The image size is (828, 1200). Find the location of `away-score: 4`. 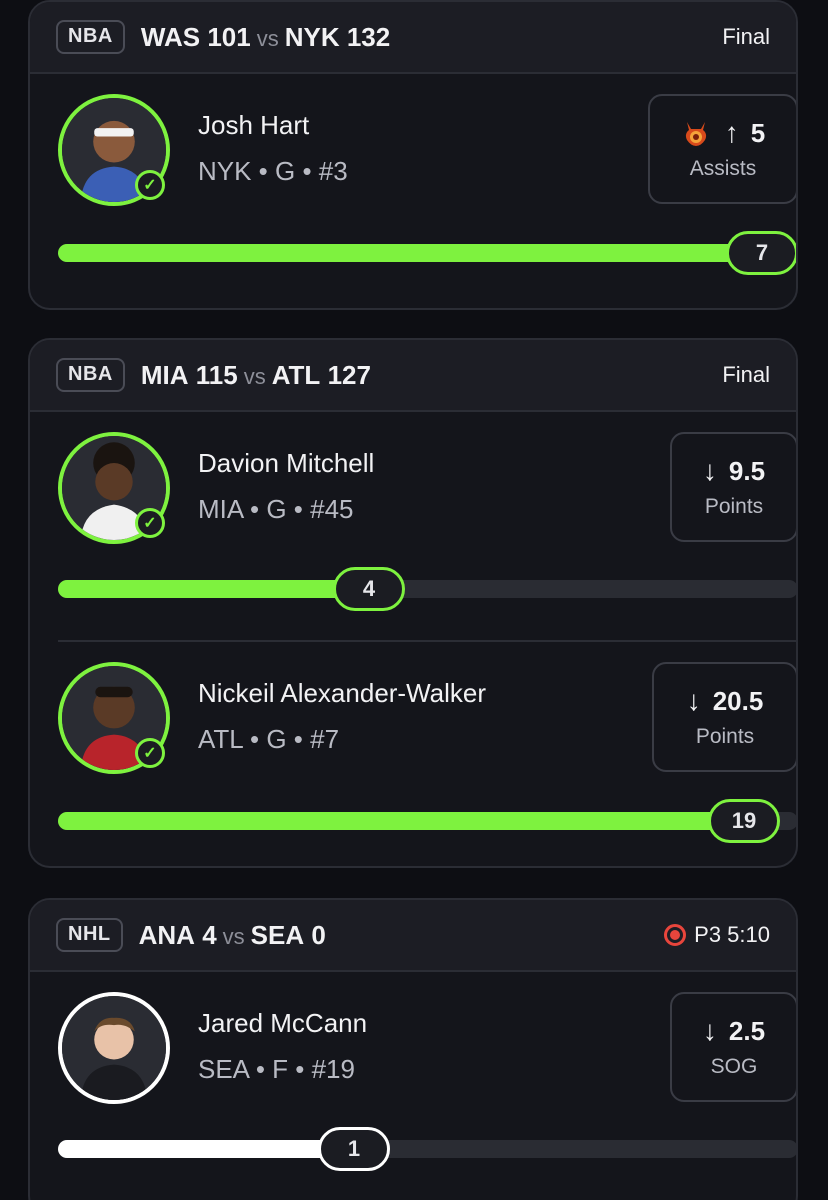

away-score: 4 is located at coordinates (209, 934).